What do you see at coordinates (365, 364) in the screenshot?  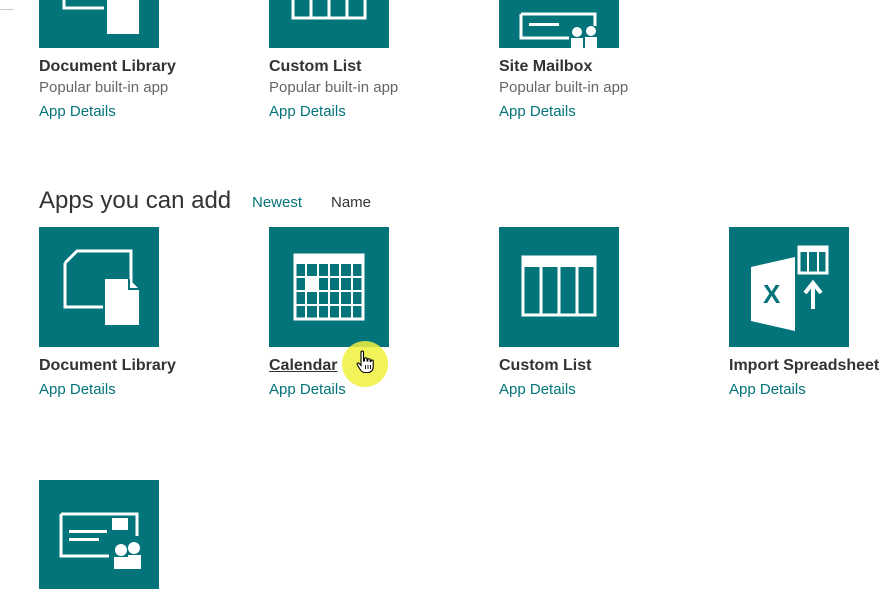 I see `hand-cursor-icon` at bounding box center [365, 364].